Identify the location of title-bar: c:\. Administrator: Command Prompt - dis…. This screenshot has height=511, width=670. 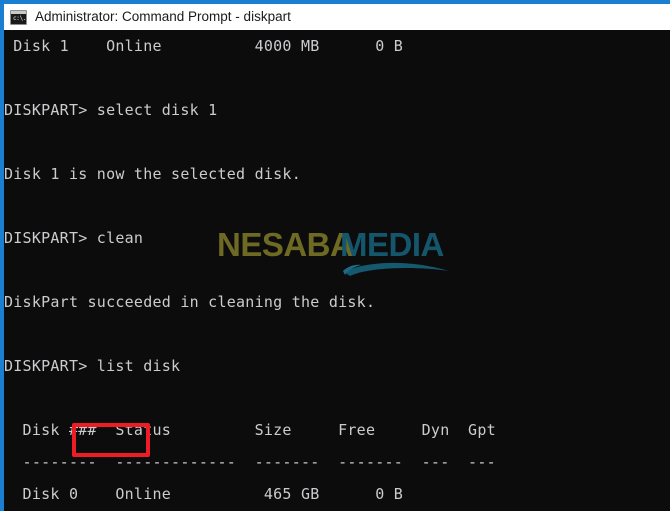
(337, 17).